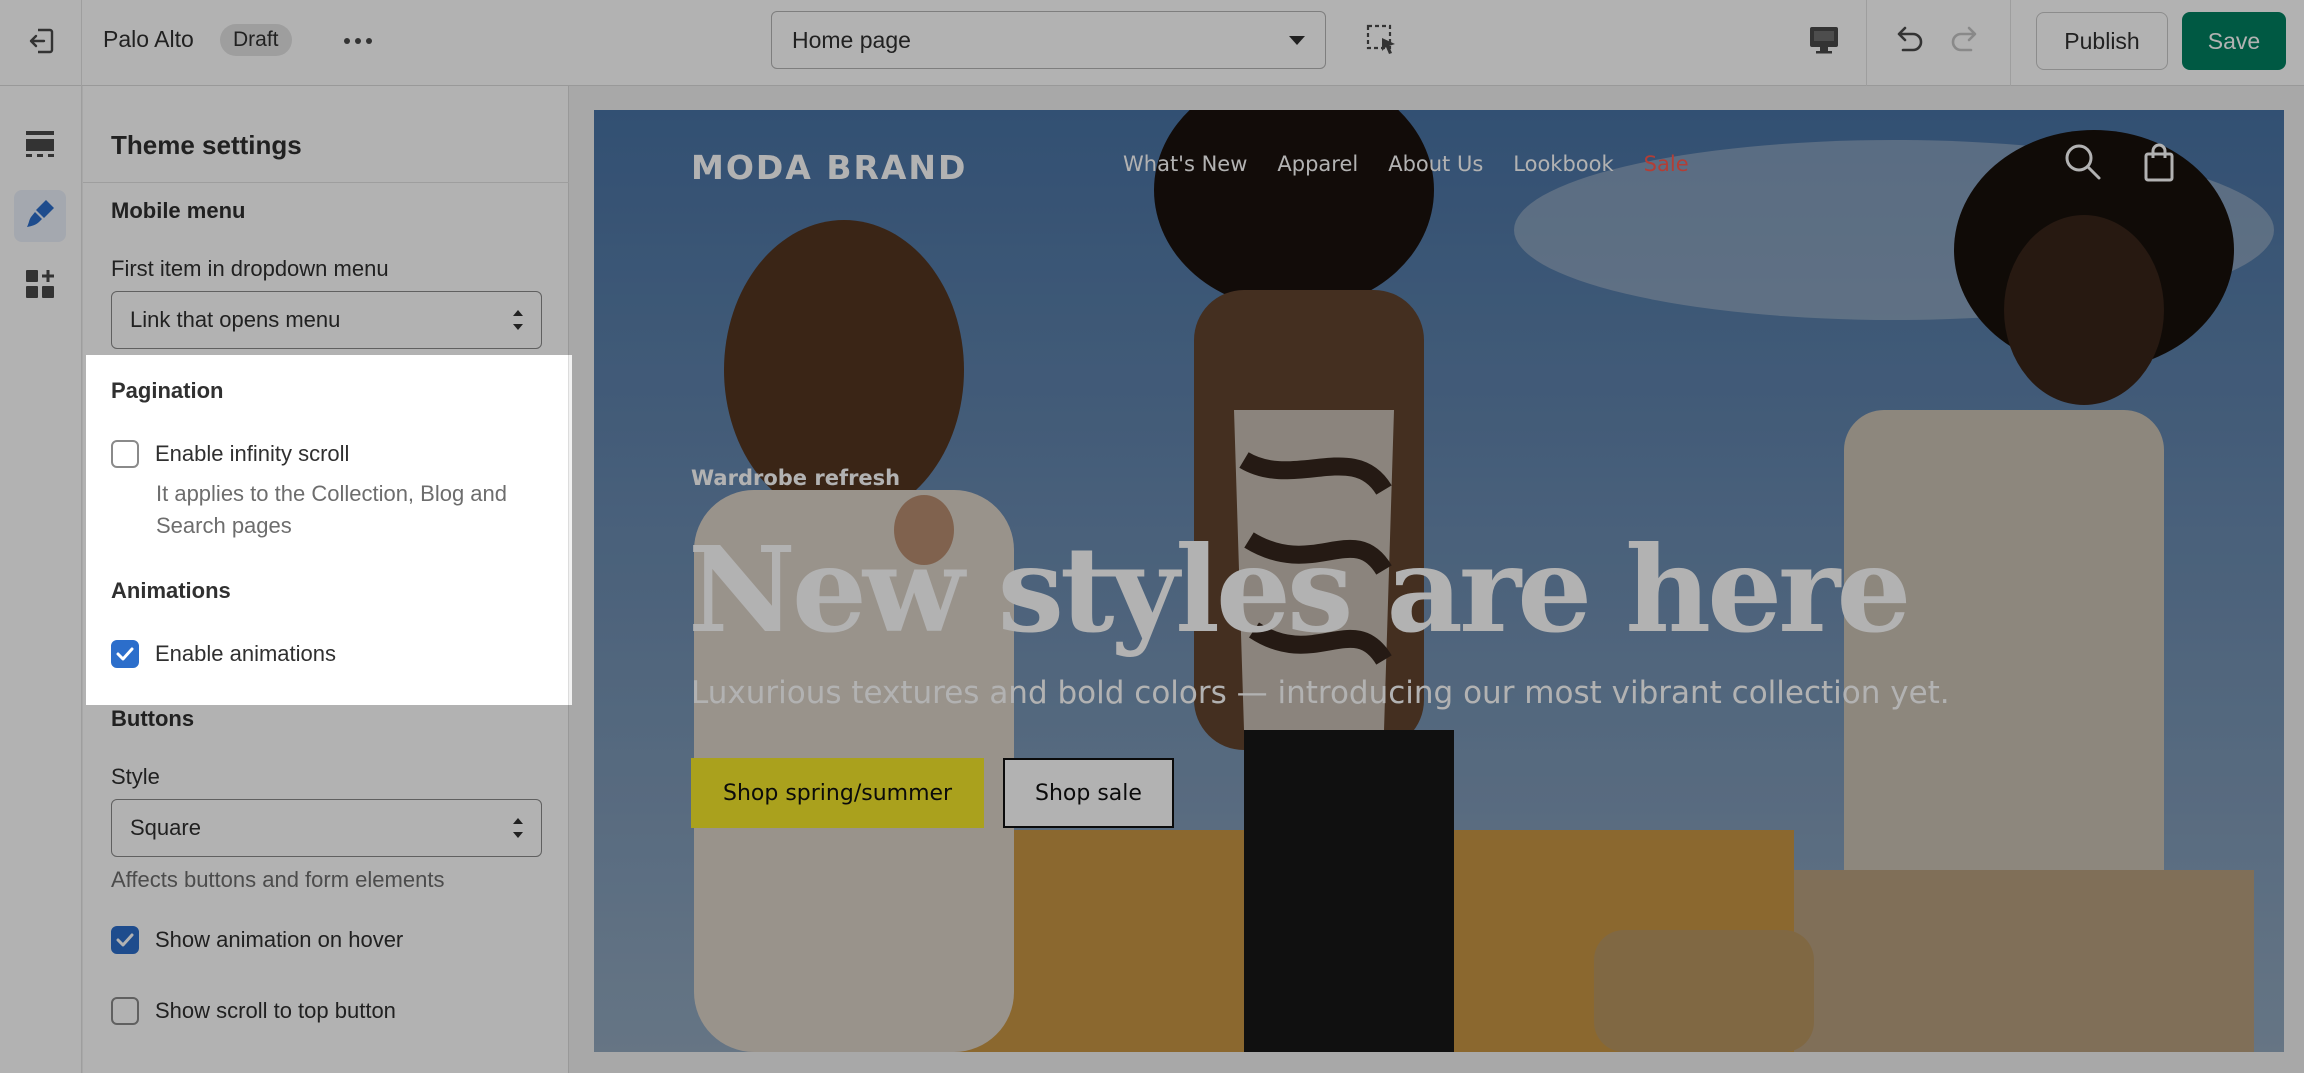 The height and width of the screenshot is (1073, 2304). Describe the element at coordinates (178, 210) in the screenshot. I see `mobile-menu-heading: Mobile menu` at that location.